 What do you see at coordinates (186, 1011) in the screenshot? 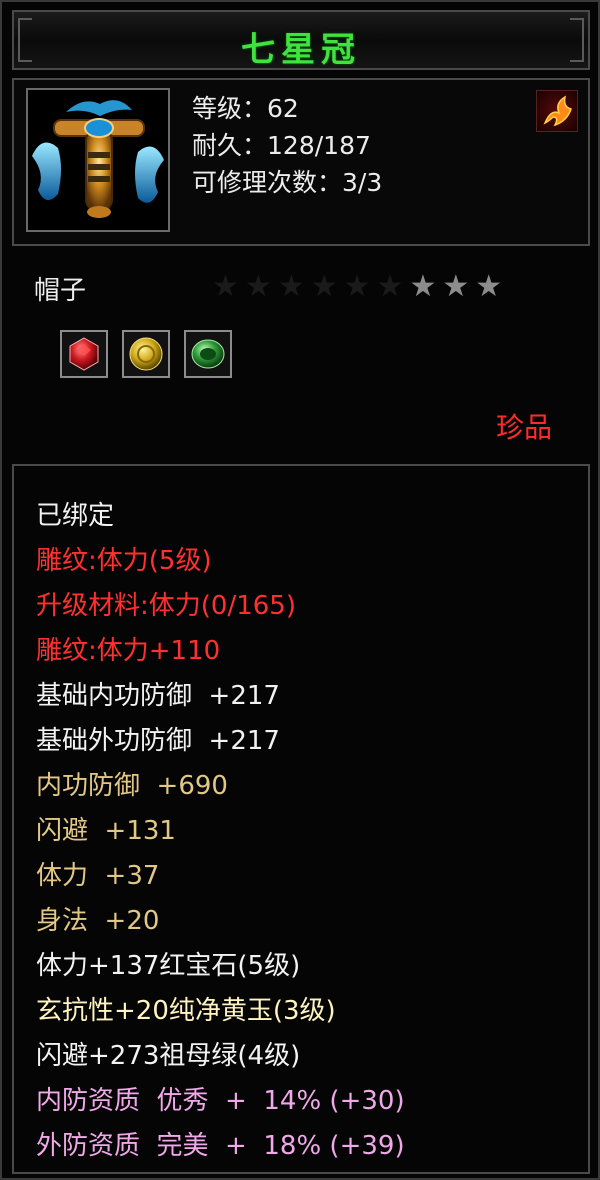
I see `attribute-line: 玄抗性+20纯净黄玉(3级)` at bounding box center [186, 1011].